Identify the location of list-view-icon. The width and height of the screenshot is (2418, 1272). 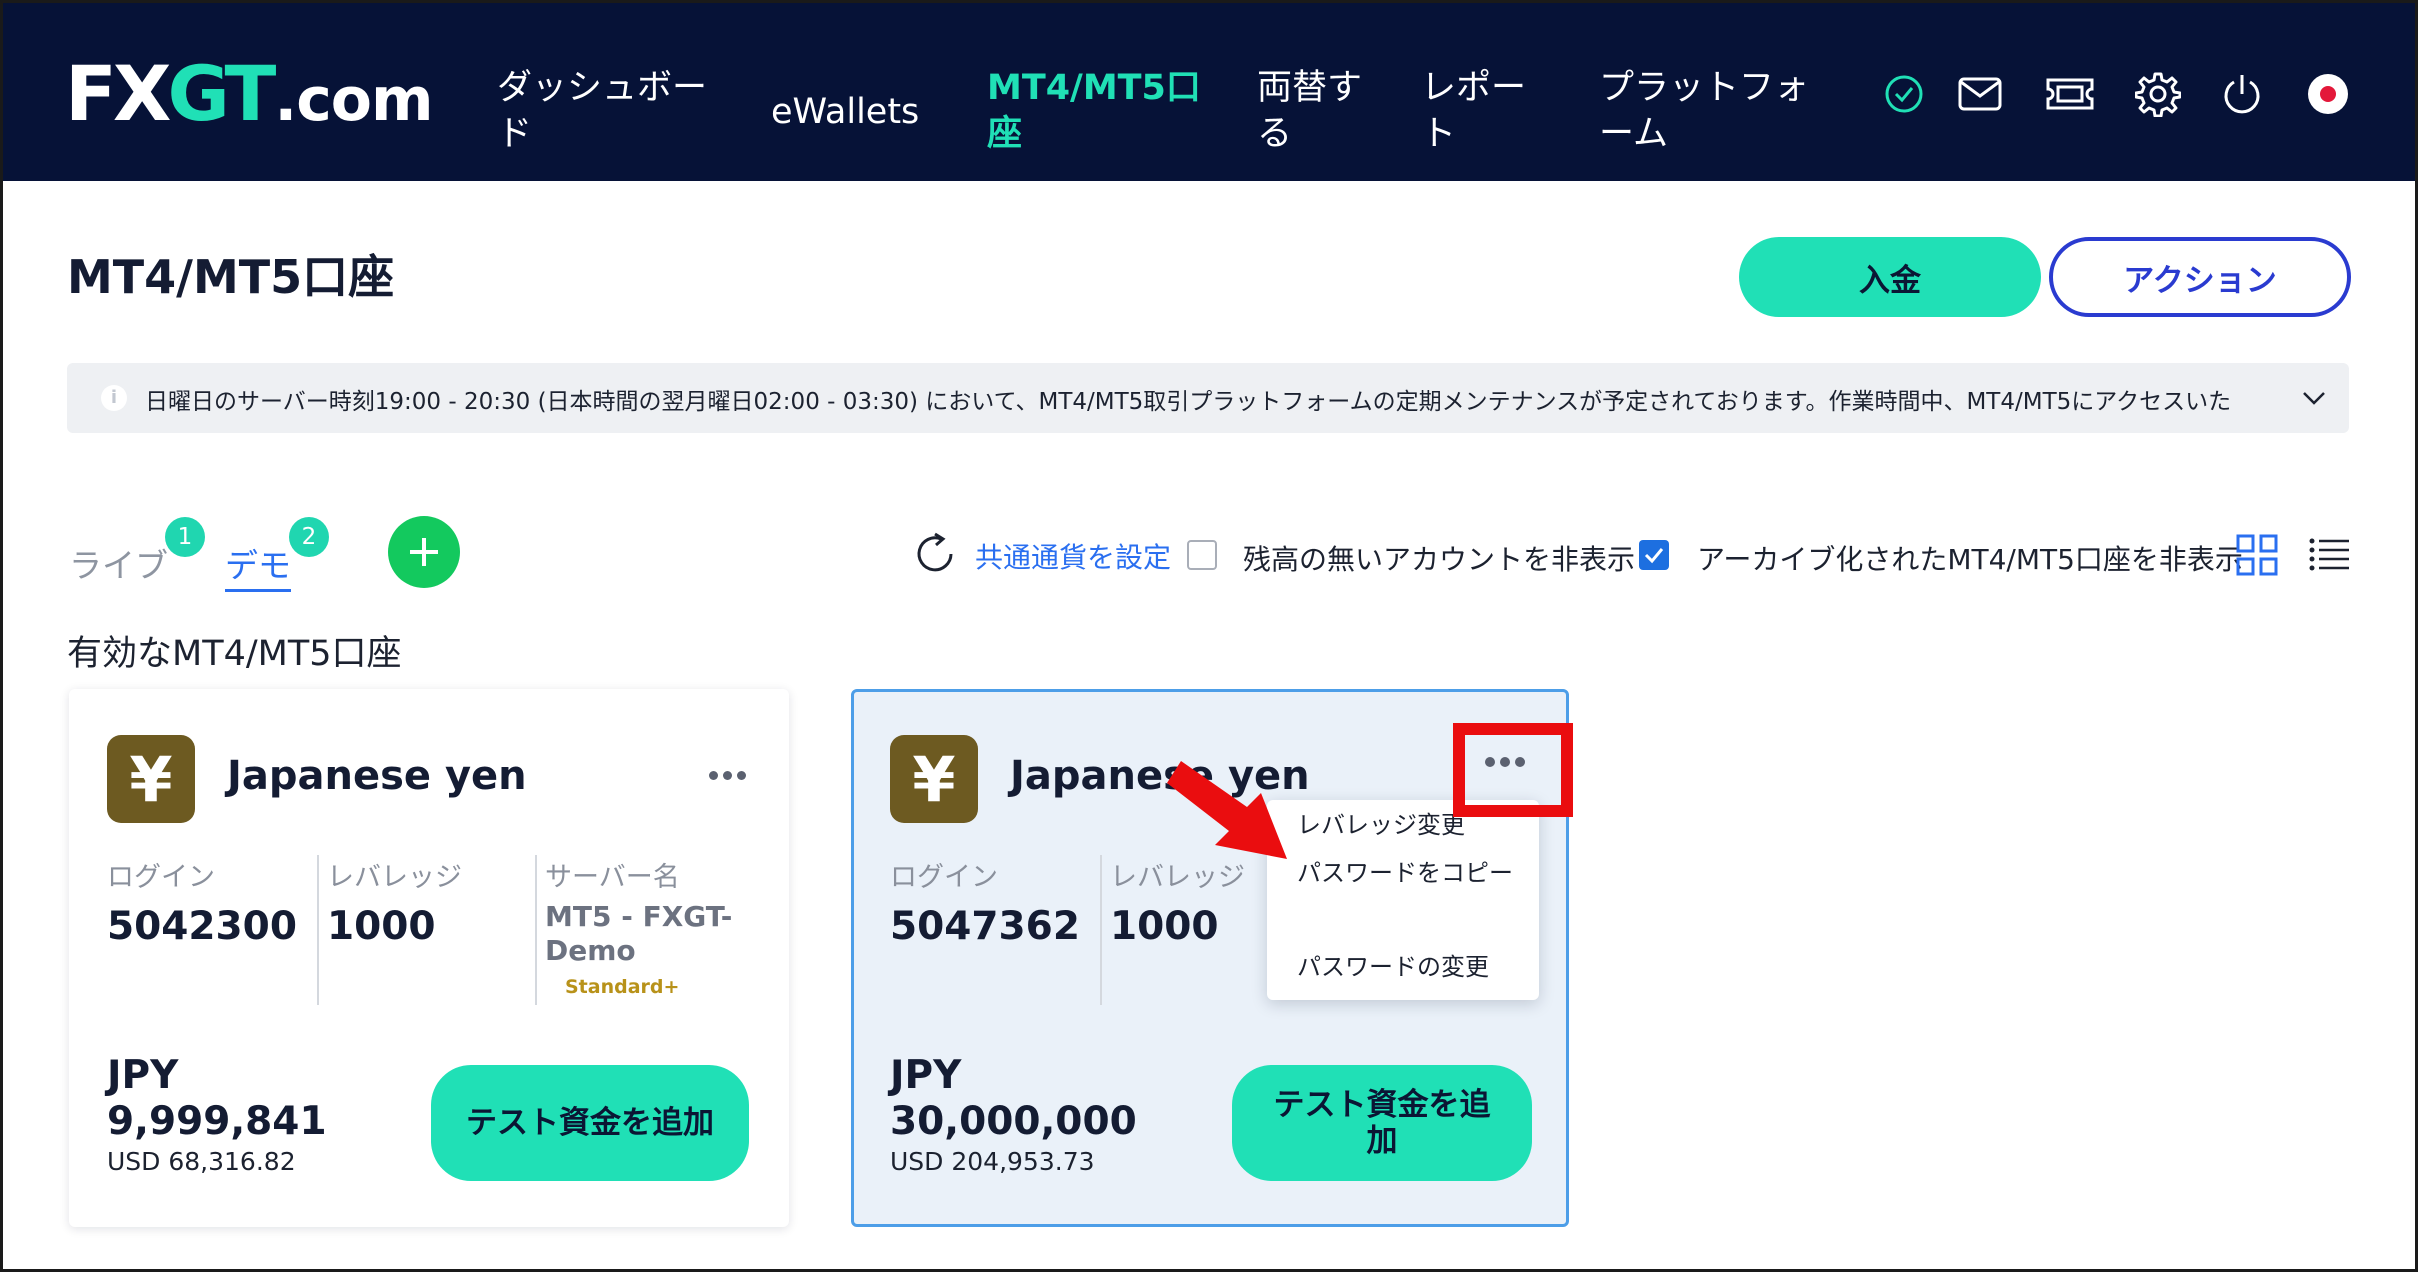
(2329, 555).